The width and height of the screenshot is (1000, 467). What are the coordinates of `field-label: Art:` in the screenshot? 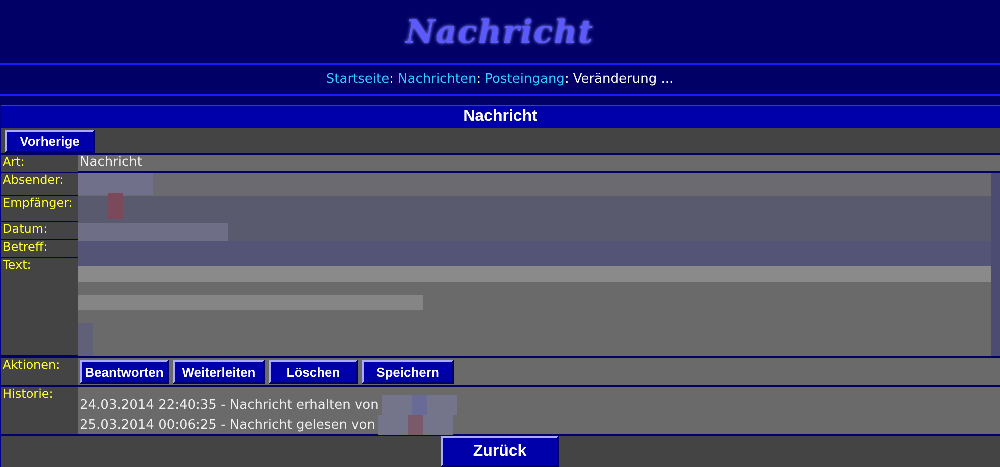 It's located at (39, 164).